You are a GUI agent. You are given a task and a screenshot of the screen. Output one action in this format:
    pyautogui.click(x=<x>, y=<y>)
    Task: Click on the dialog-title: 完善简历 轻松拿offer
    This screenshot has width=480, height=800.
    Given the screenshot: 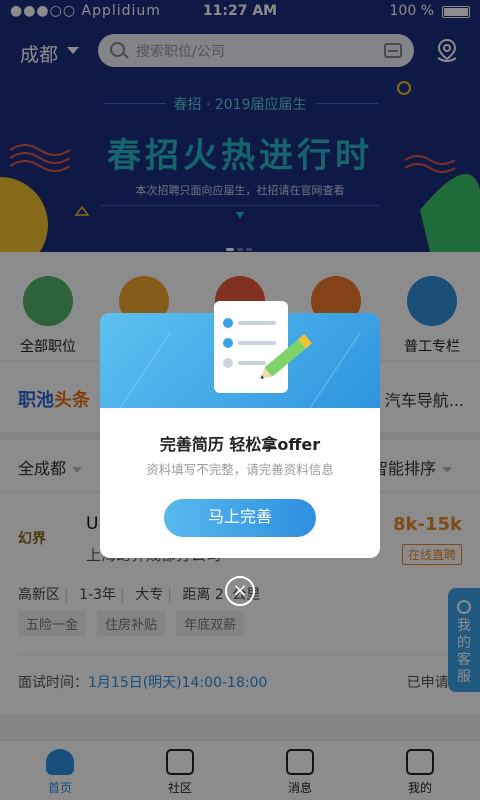 What is the action you would take?
    pyautogui.click(x=240, y=444)
    